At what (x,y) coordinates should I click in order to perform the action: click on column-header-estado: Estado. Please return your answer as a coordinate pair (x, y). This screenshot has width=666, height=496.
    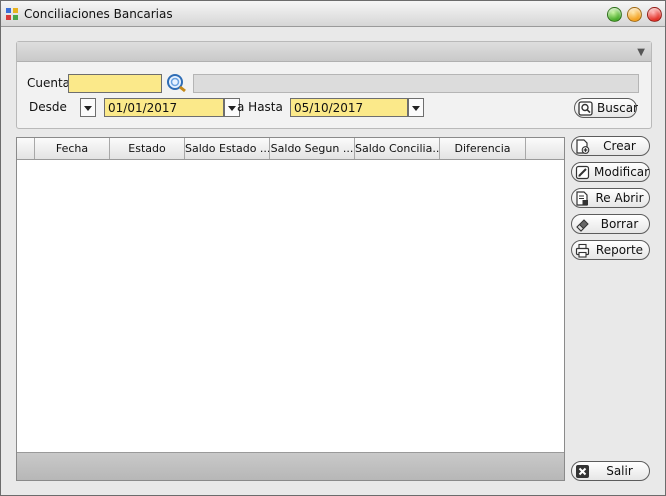
    Looking at the image, I should click on (147, 148).